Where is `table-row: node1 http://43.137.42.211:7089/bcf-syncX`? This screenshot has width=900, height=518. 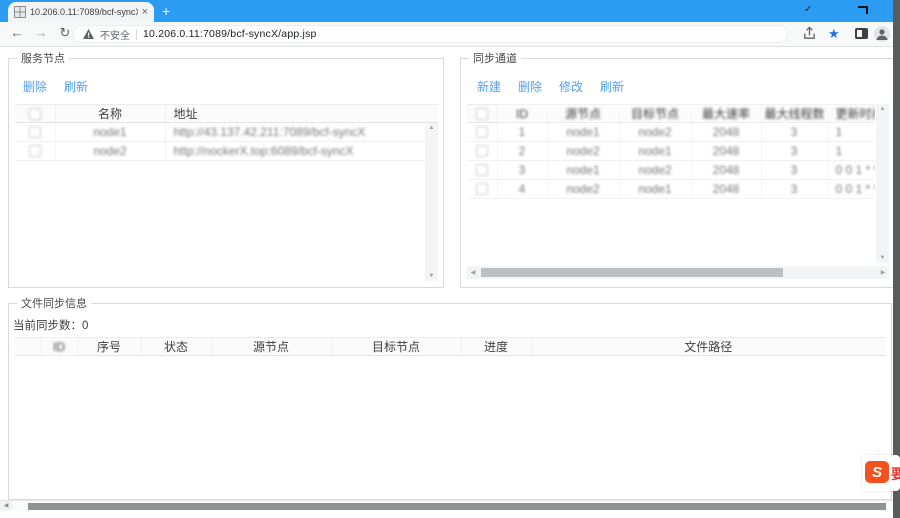 table-row: node1 http://43.137.42.211:7089/bcf-syncX is located at coordinates (226, 132).